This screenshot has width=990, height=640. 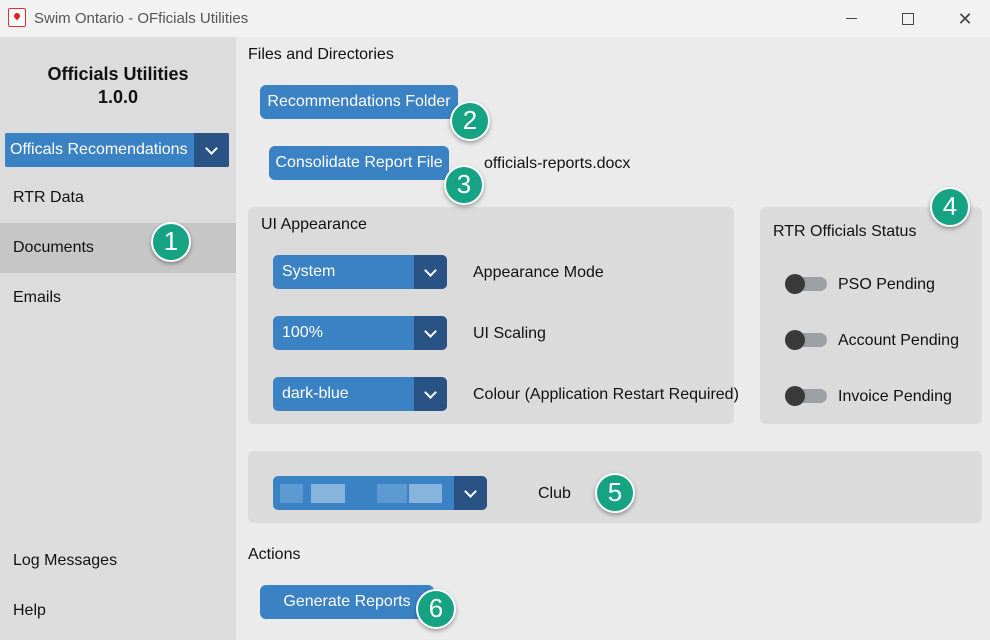 What do you see at coordinates (118, 198) in the screenshot?
I see `sidebar-item-rtr-data: RTR Data` at bounding box center [118, 198].